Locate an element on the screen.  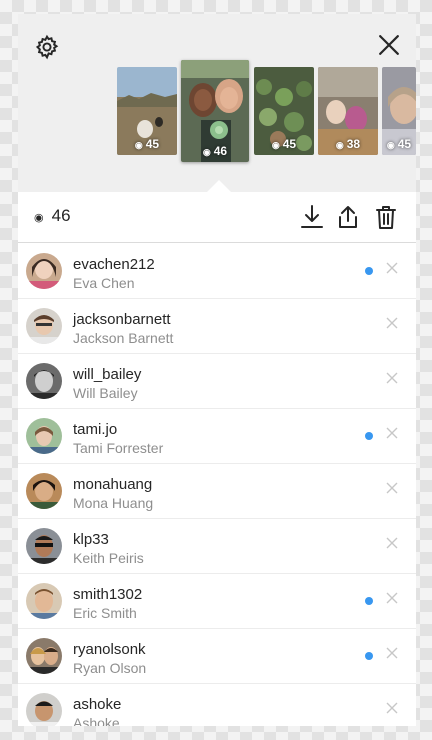
viewer-username: evachen212 is located at coordinates (114, 264).